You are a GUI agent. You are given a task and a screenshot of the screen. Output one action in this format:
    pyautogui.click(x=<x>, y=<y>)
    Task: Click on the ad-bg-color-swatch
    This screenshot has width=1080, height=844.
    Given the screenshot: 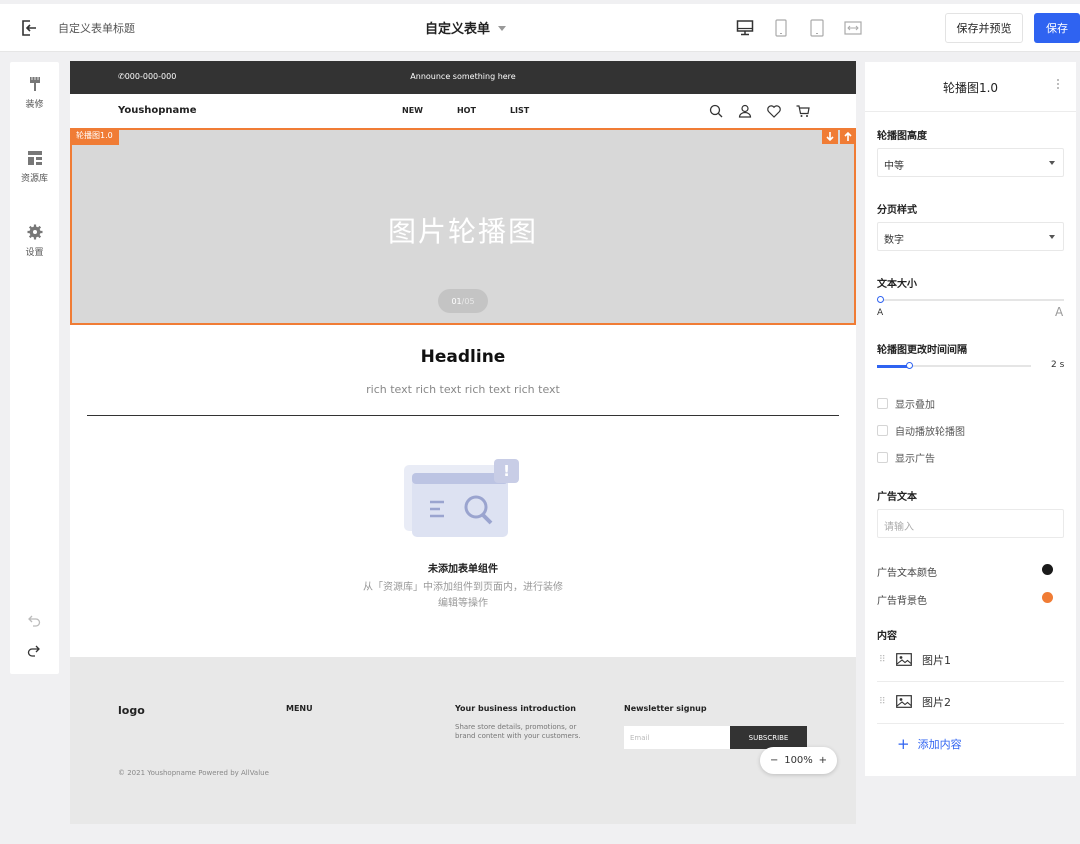 What is the action you would take?
    pyautogui.click(x=1047, y=597)
    